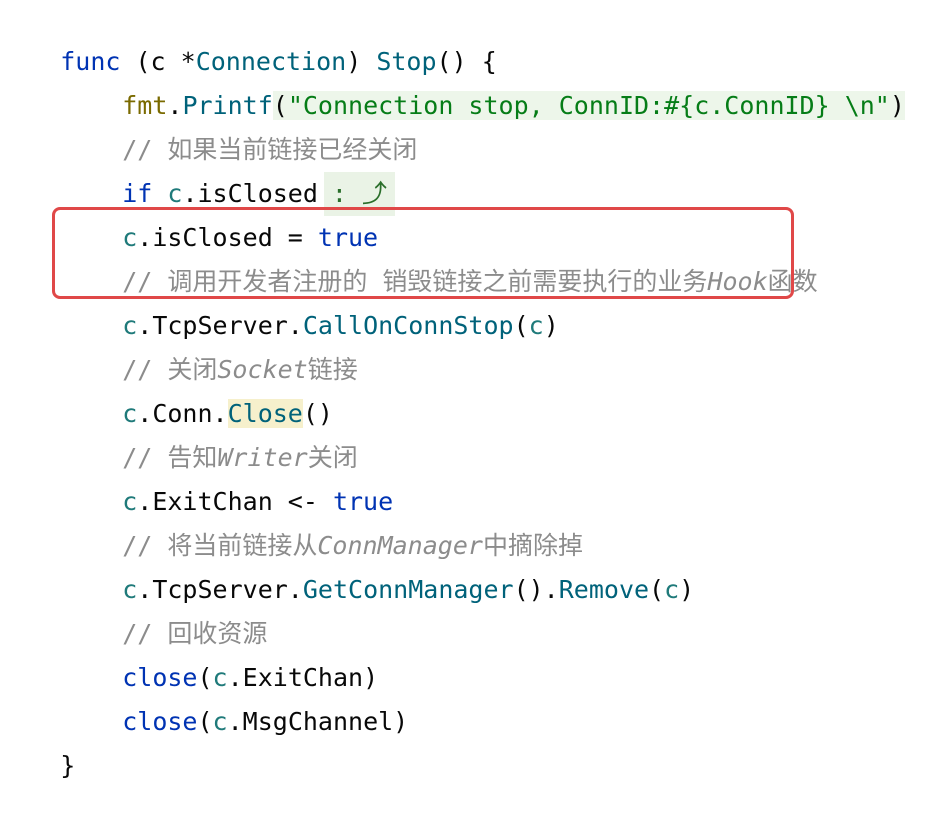 This screenshot has height=832, width=932. I want to click on function-remove: Remove, so click(604, 589).